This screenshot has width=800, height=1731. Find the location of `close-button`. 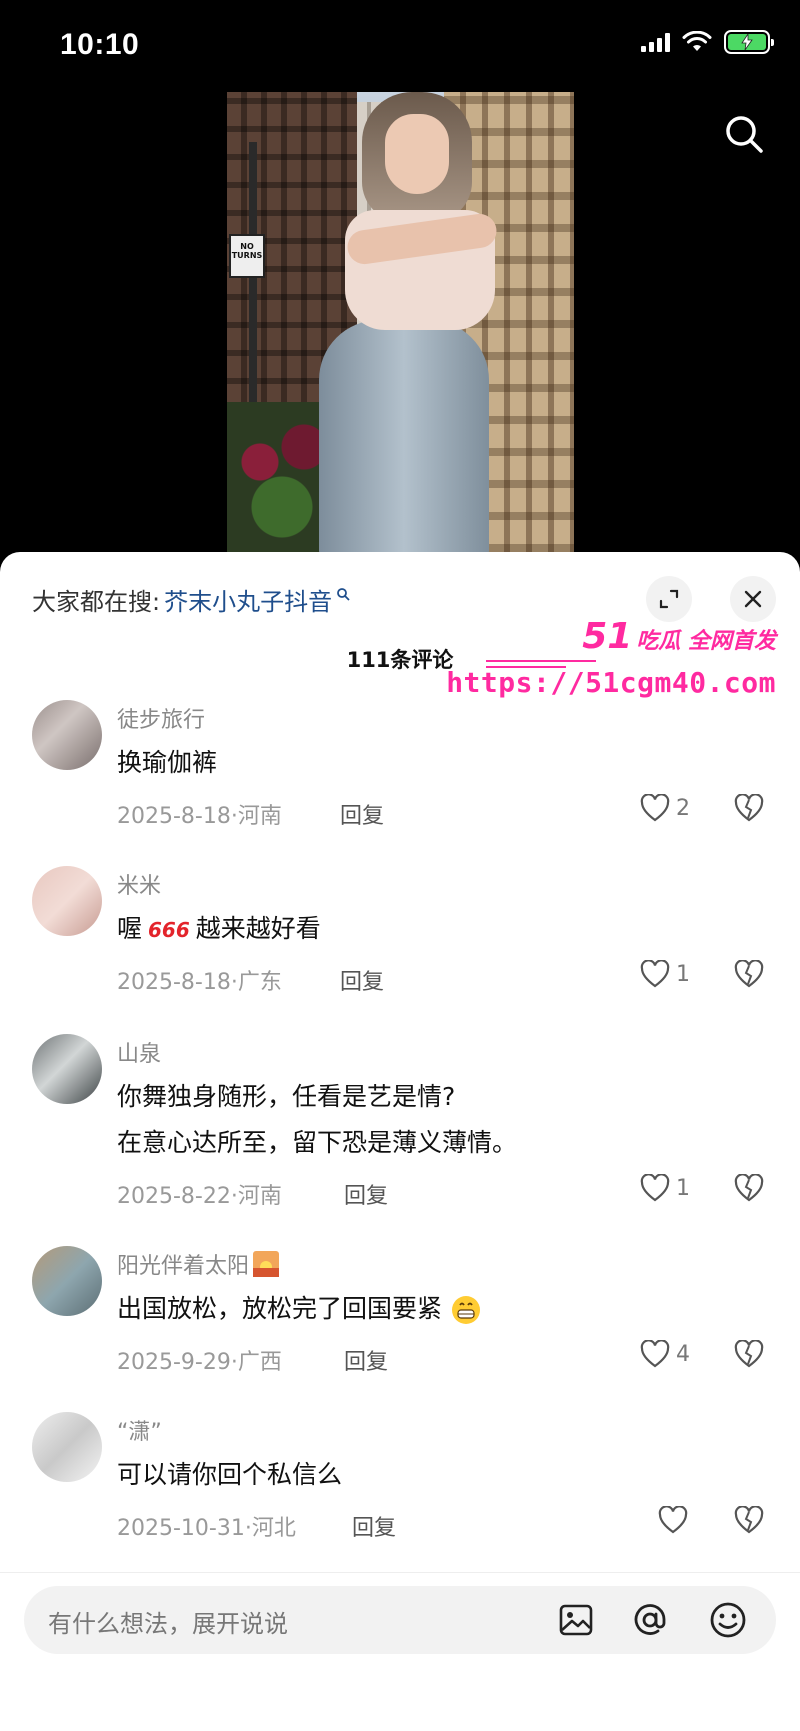

close-button is located at coordinates (753, 599).